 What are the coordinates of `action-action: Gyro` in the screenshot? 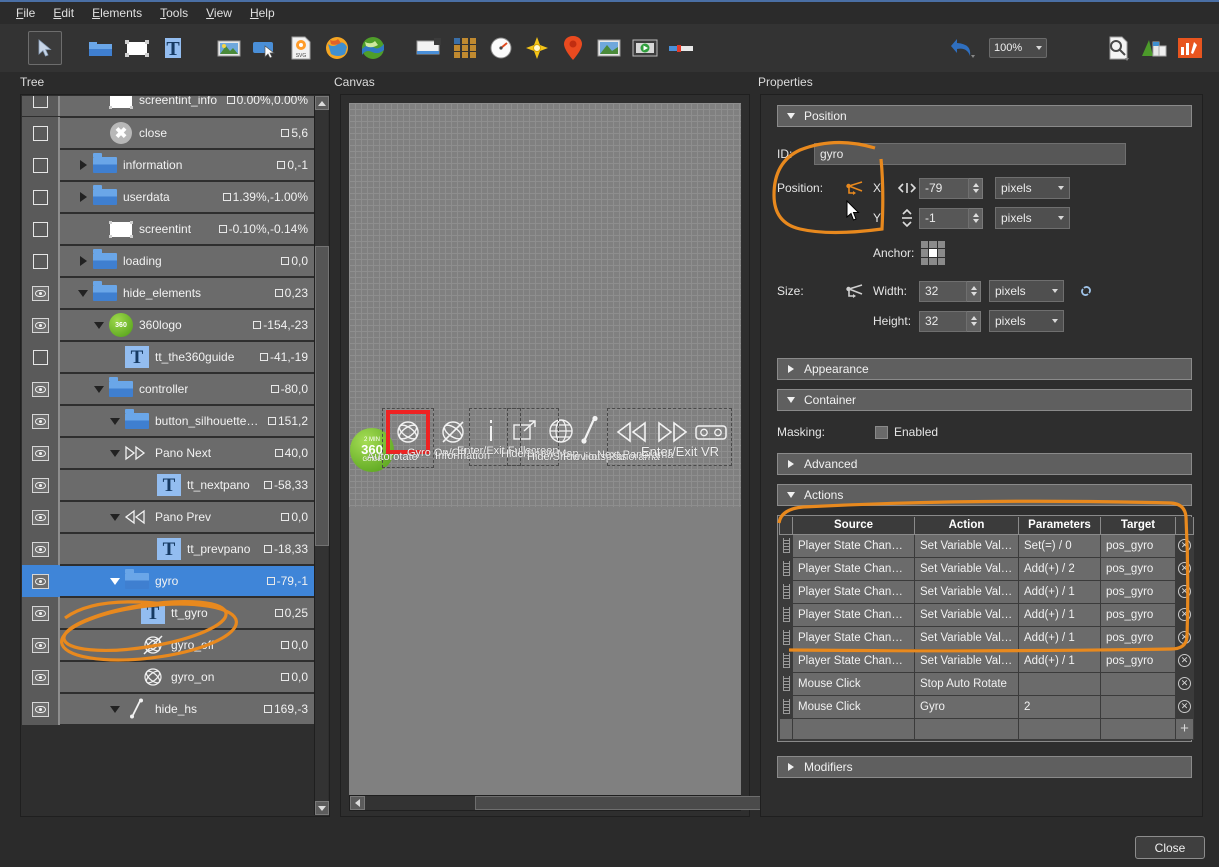 It's located at (966, 706).